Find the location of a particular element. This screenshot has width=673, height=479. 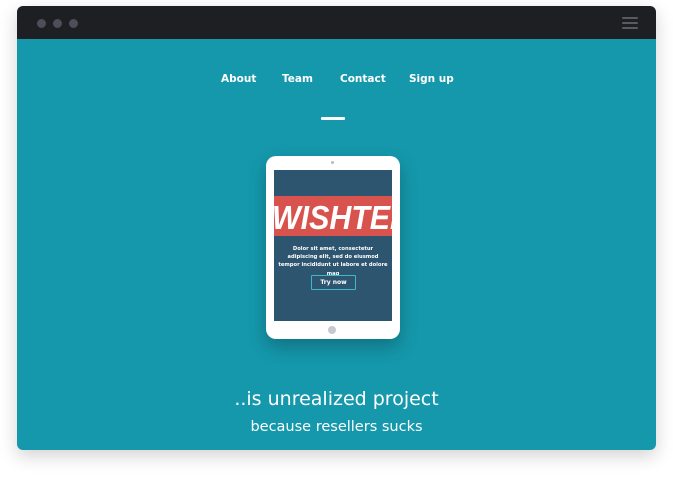

hero-headline: ..is unrealized project is located at coordinates (336, 399).